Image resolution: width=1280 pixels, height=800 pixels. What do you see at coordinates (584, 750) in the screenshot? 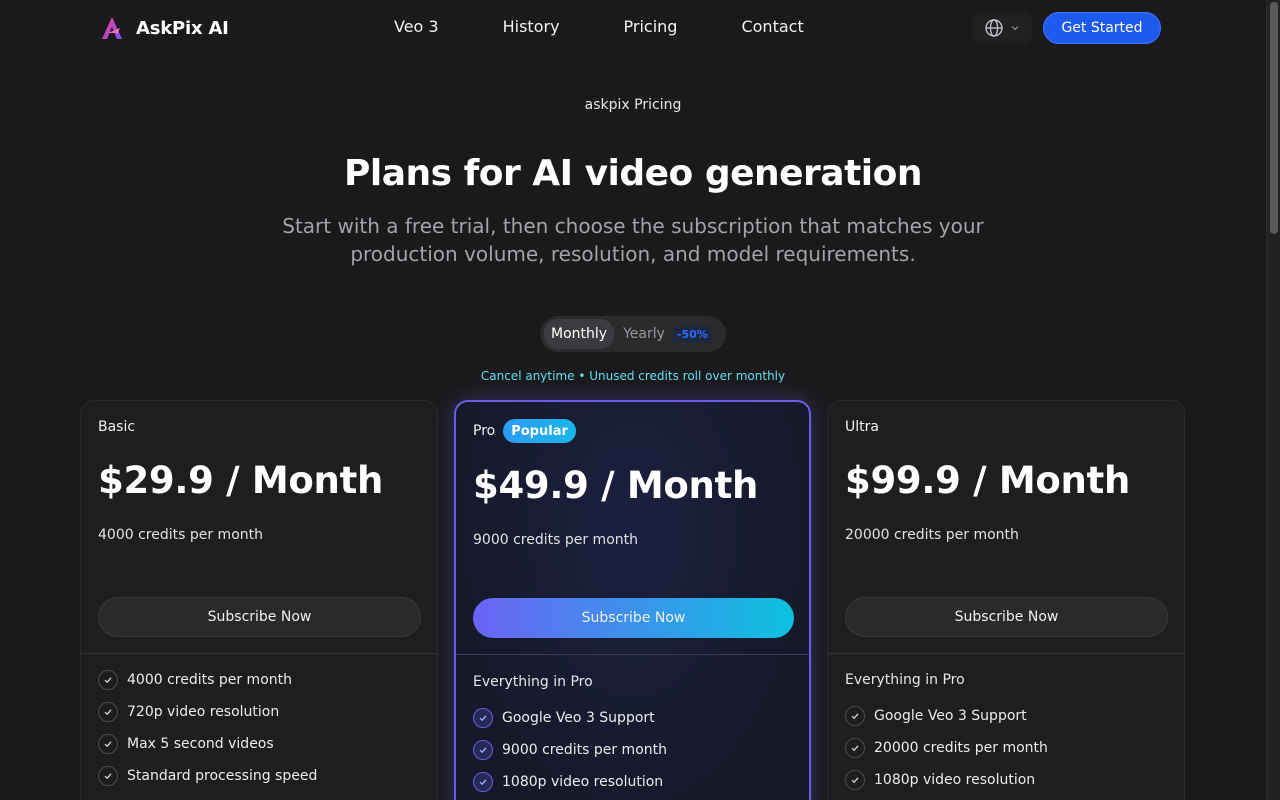
I see `feature-label: 9000 credits per month` at bounding box center [584, 750].